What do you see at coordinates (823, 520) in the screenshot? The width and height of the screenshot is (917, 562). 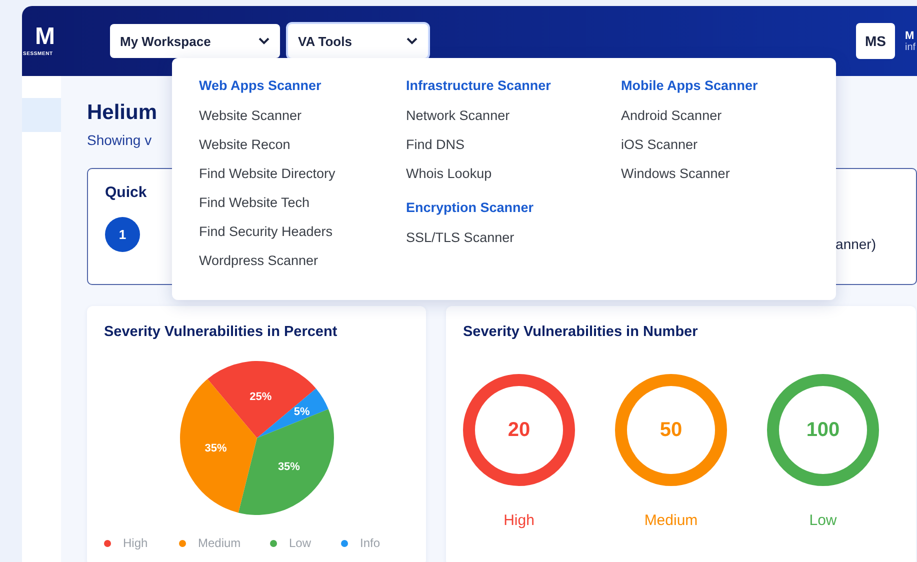 I see `ring-label: Low` at bounding box center [823, 520].